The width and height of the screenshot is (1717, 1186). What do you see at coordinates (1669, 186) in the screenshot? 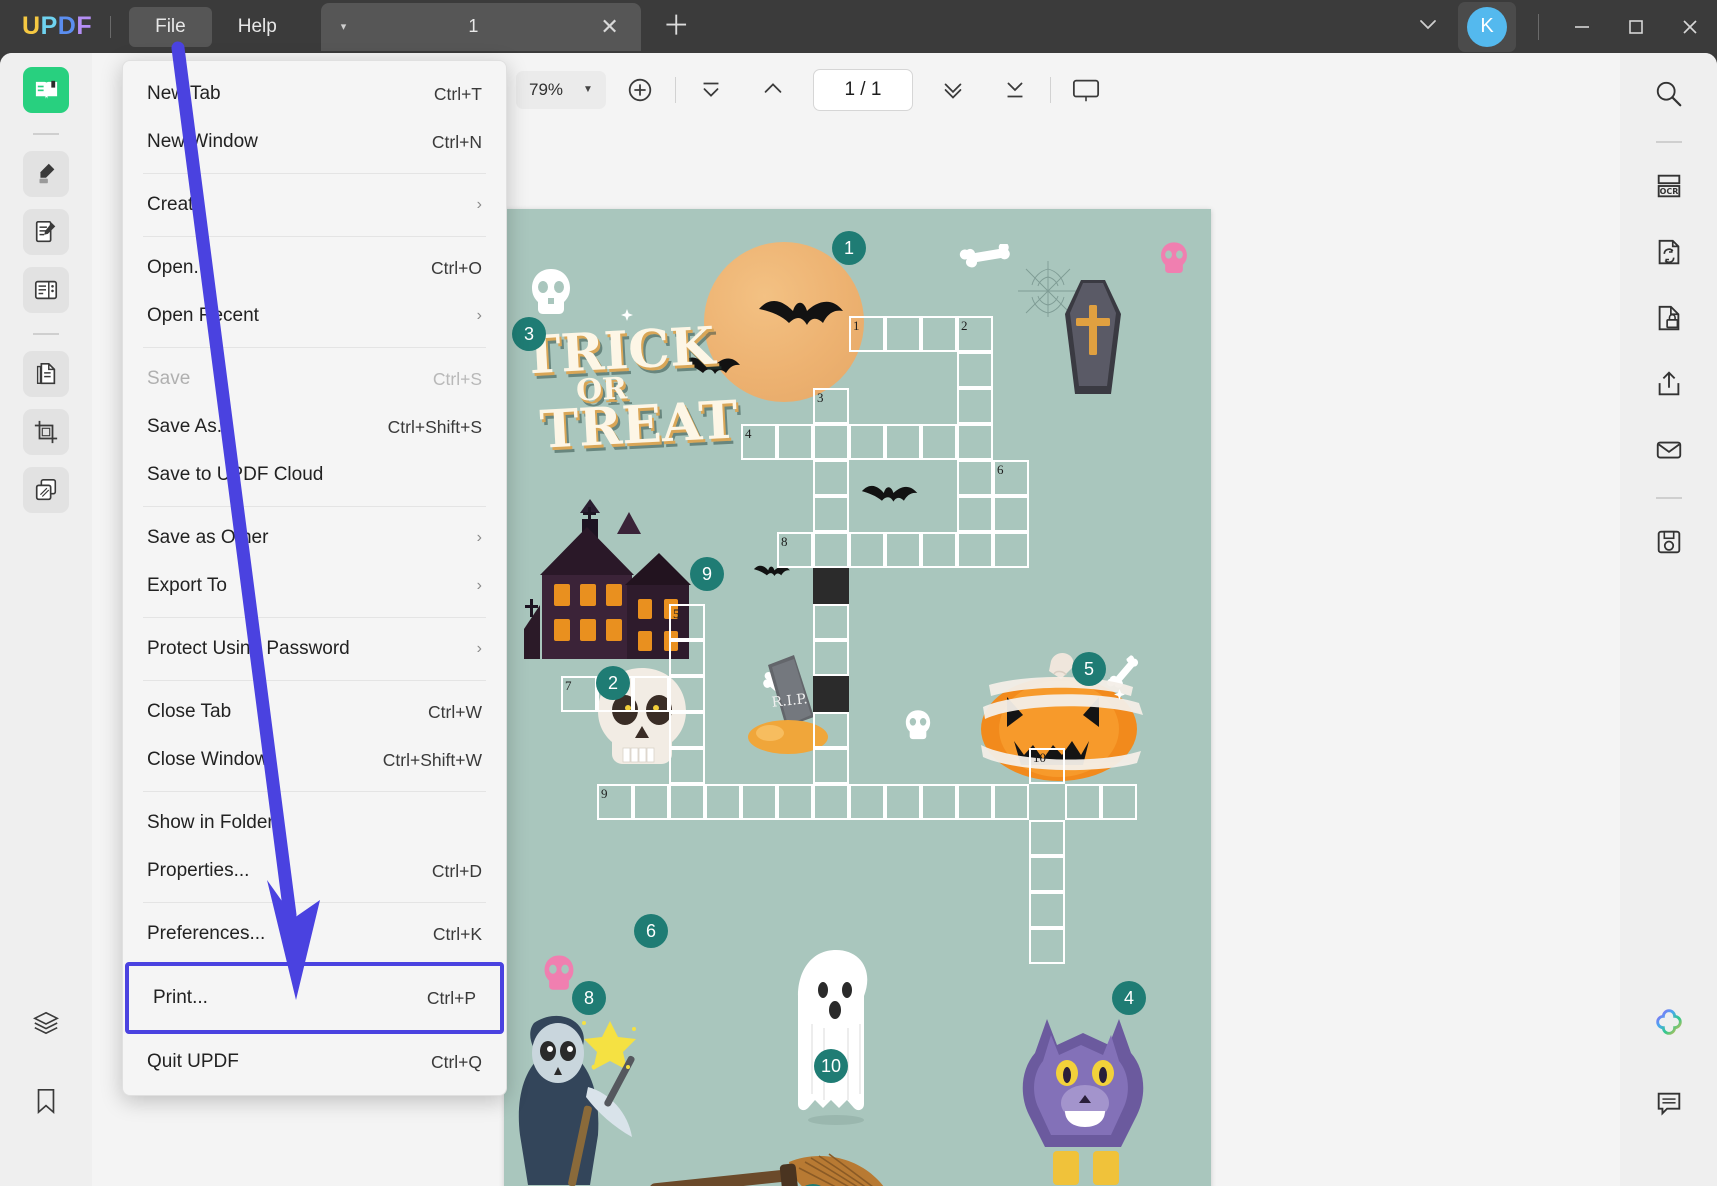
I see `ocr-icon: OCR` at bounding box center [1669, 186].